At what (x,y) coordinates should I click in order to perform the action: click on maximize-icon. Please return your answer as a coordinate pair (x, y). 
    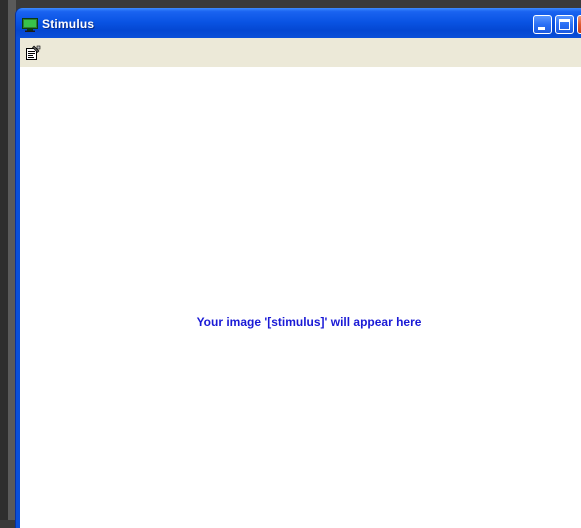
    Looking at the image, I should click on (564, 24).